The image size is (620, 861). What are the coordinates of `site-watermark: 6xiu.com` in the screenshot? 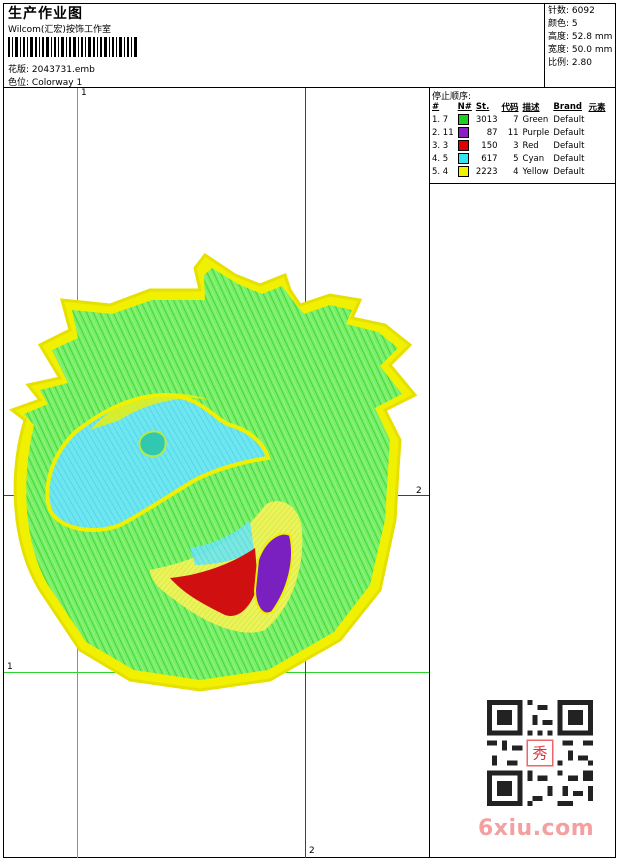 It's located at (536, 828).